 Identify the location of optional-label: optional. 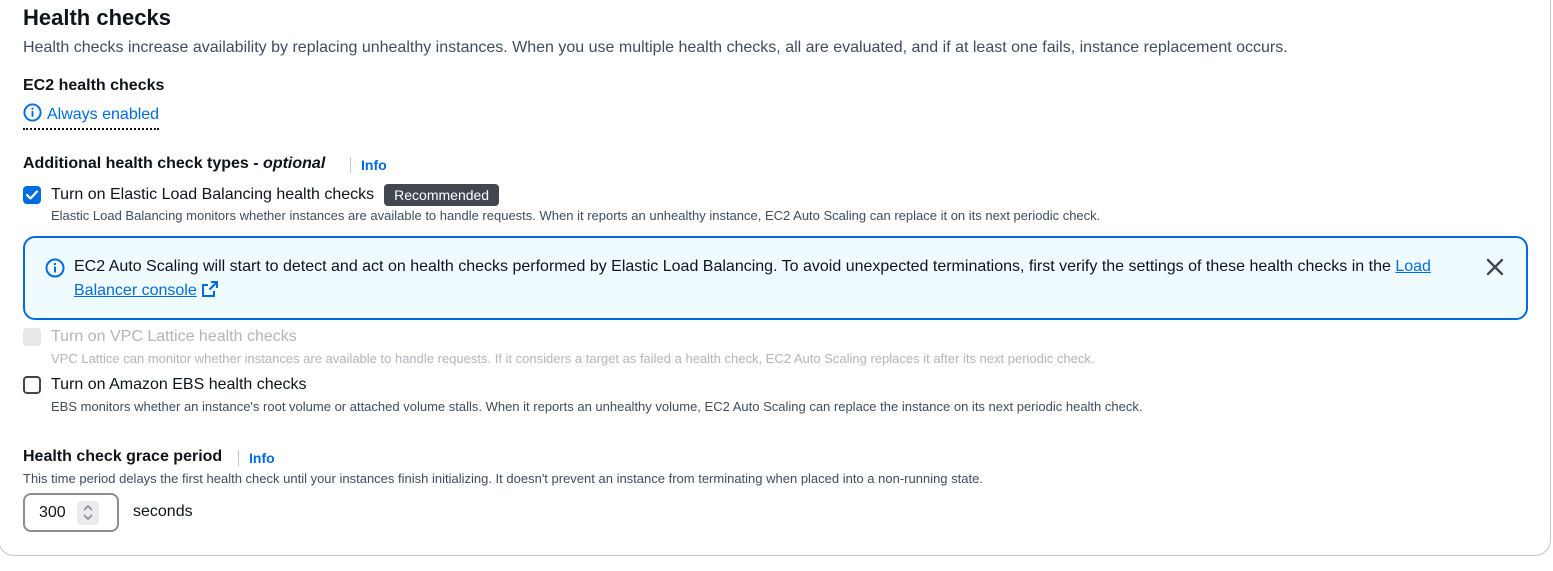
(294, 163).